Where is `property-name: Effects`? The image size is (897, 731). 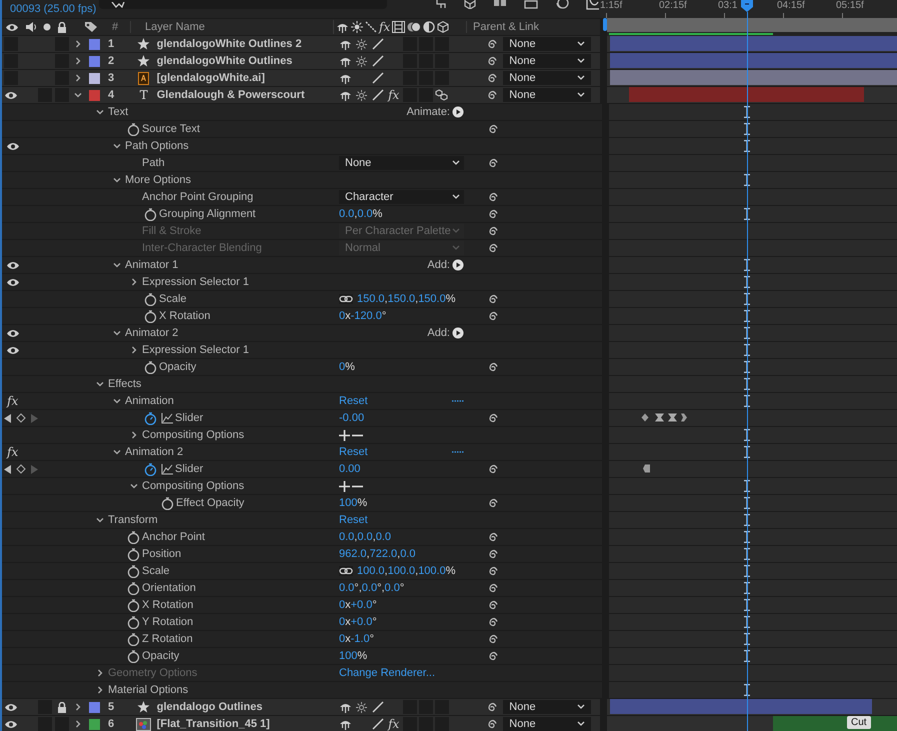 property-name: Effects is located at coordinates (125, 384).